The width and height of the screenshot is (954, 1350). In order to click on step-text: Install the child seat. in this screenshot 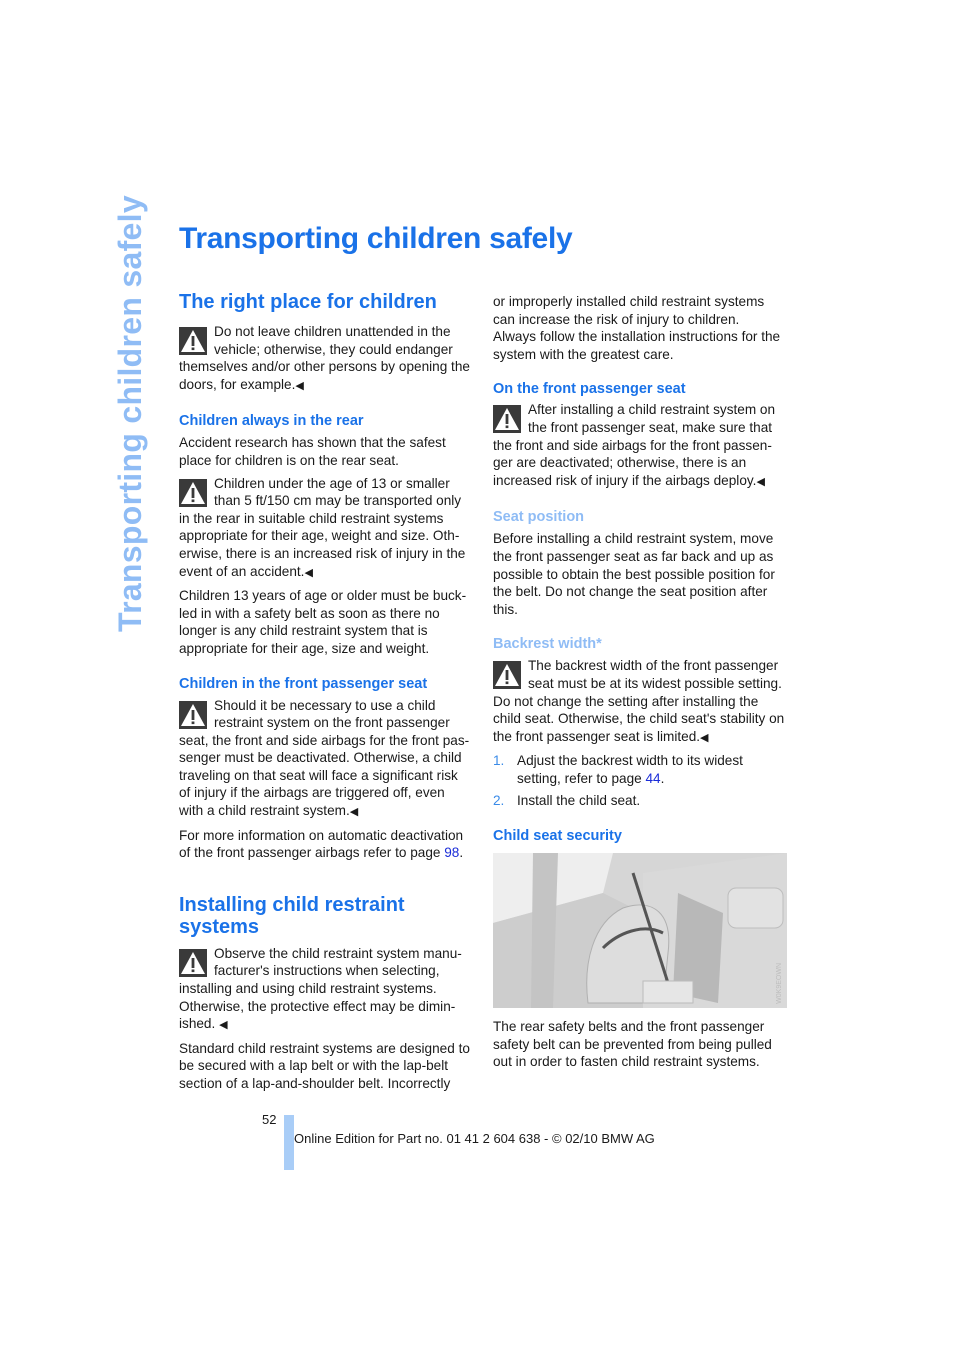, I will do `click(579, 801)`.